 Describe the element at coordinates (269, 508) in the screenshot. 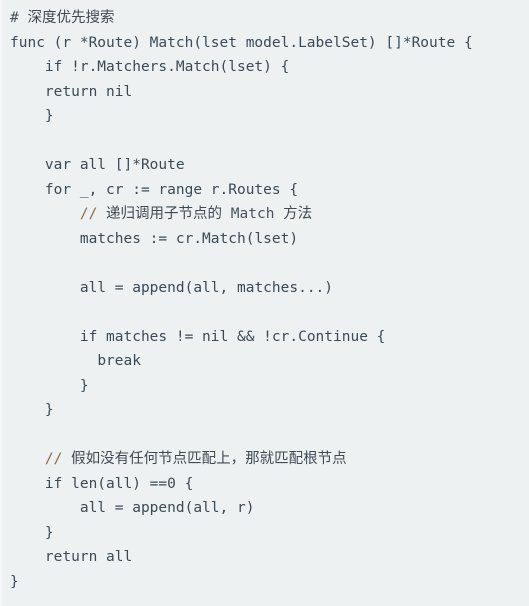

I see `code-line: all = append(all, r)` at that location.